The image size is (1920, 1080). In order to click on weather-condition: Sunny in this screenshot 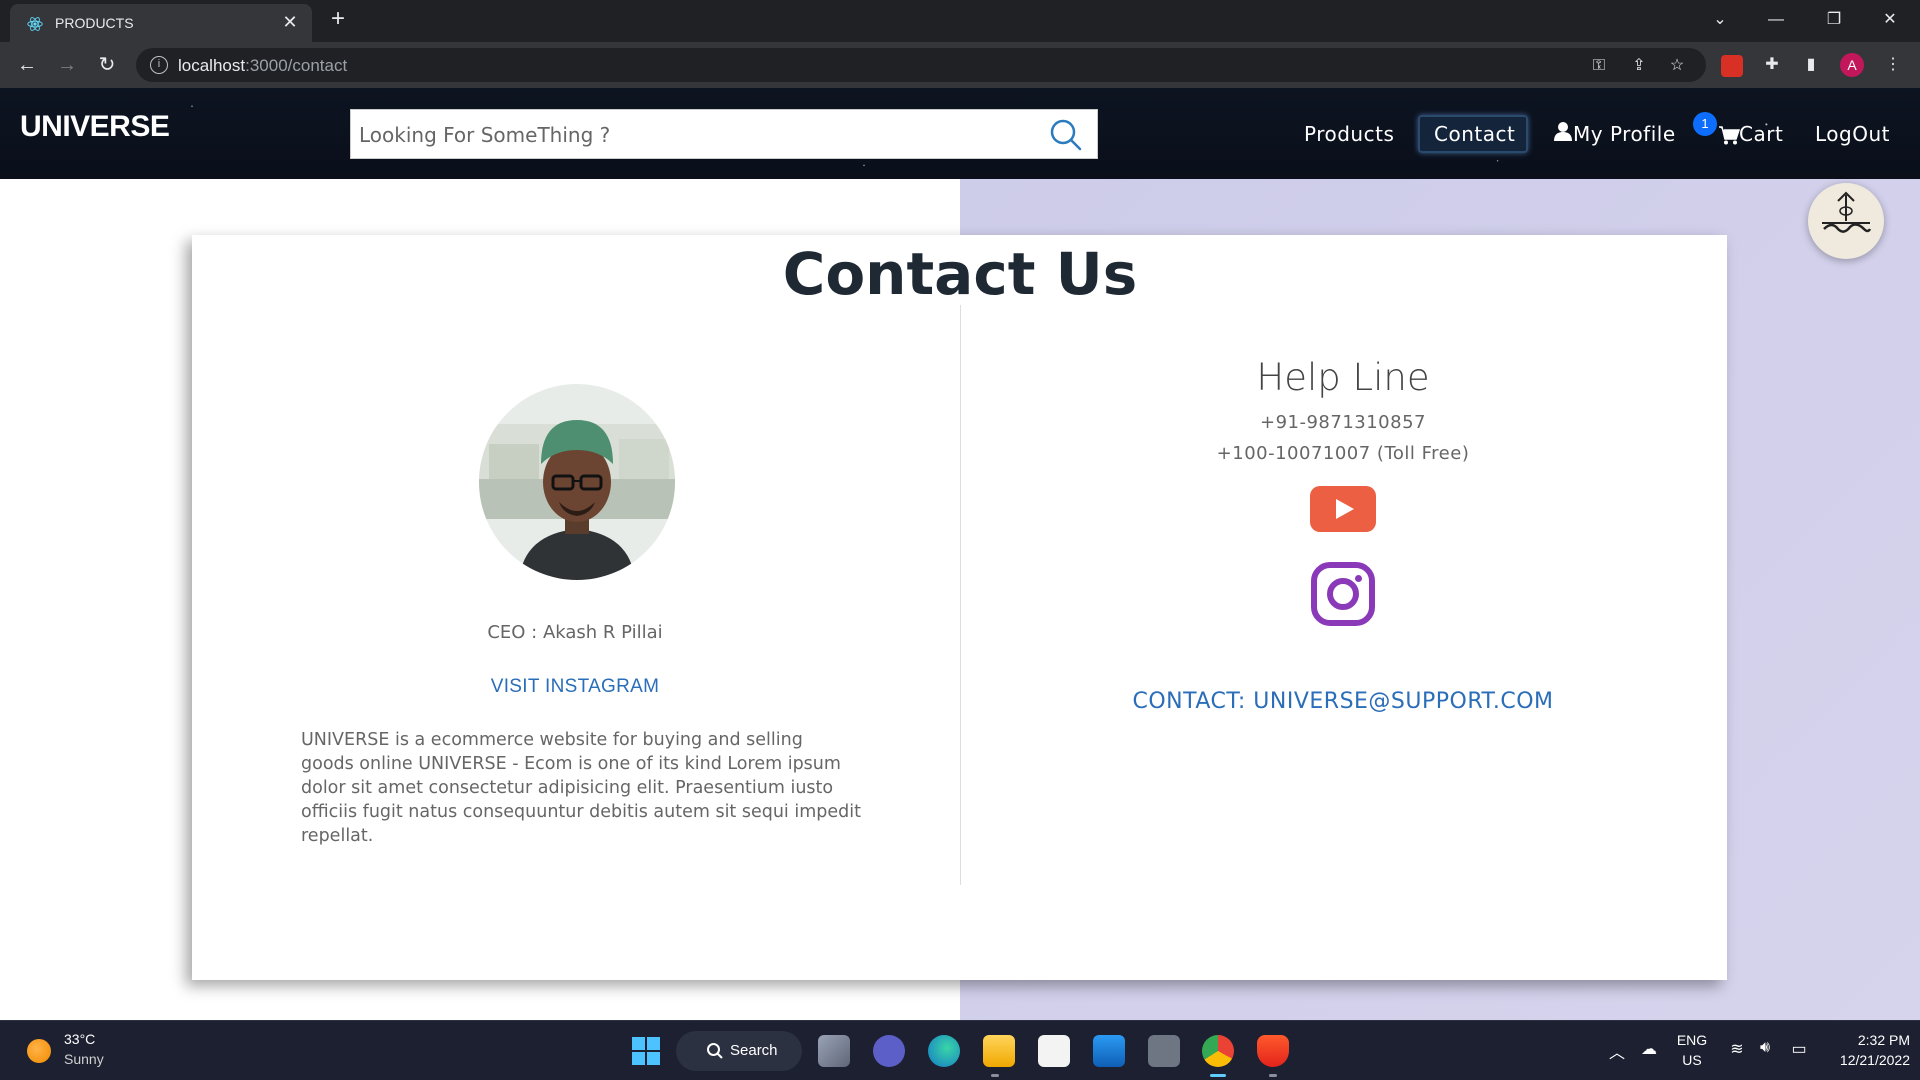, I will do `click(84, 1059)`.